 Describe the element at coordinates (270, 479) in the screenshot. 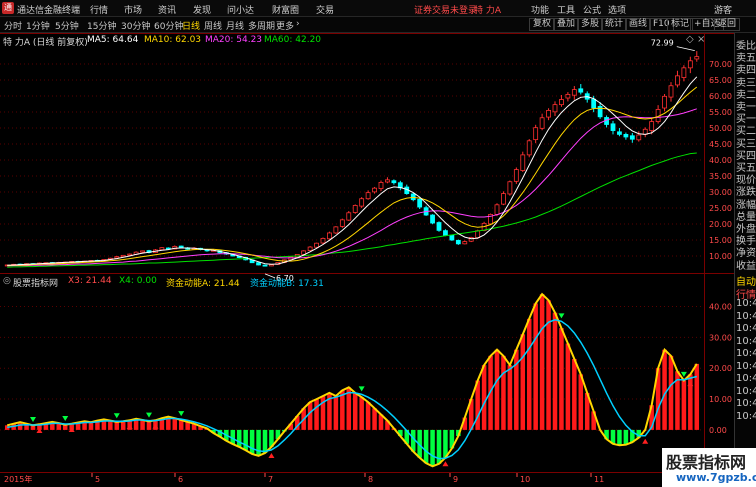

I see `date-label: 7` at that location.